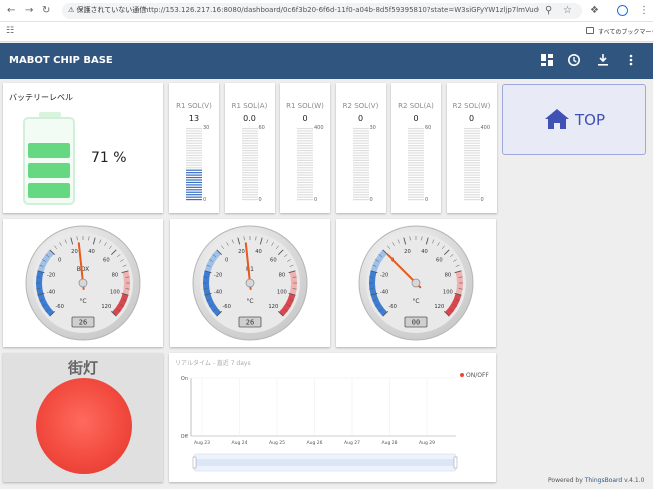 Image resolution: width=653 pixels, height=489 pixels. I want to click on x-tick-label: Aug 27, so click(352, 443).